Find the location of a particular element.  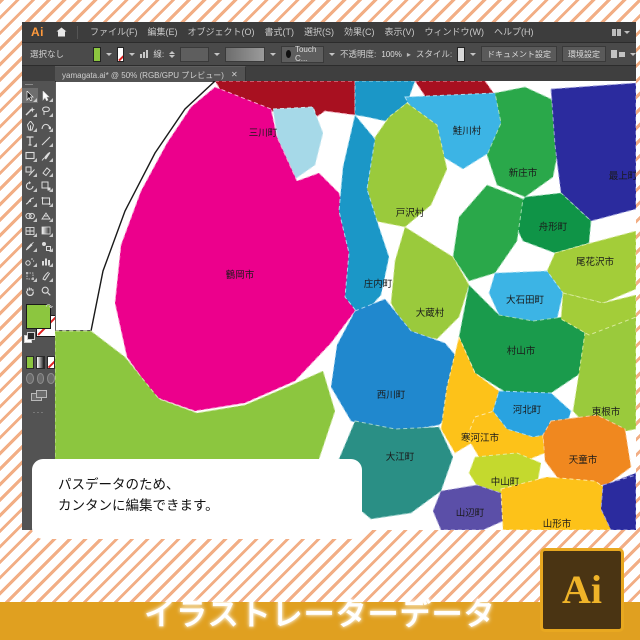

ai-badge-label: Ai is located at coordinates (582, 589).